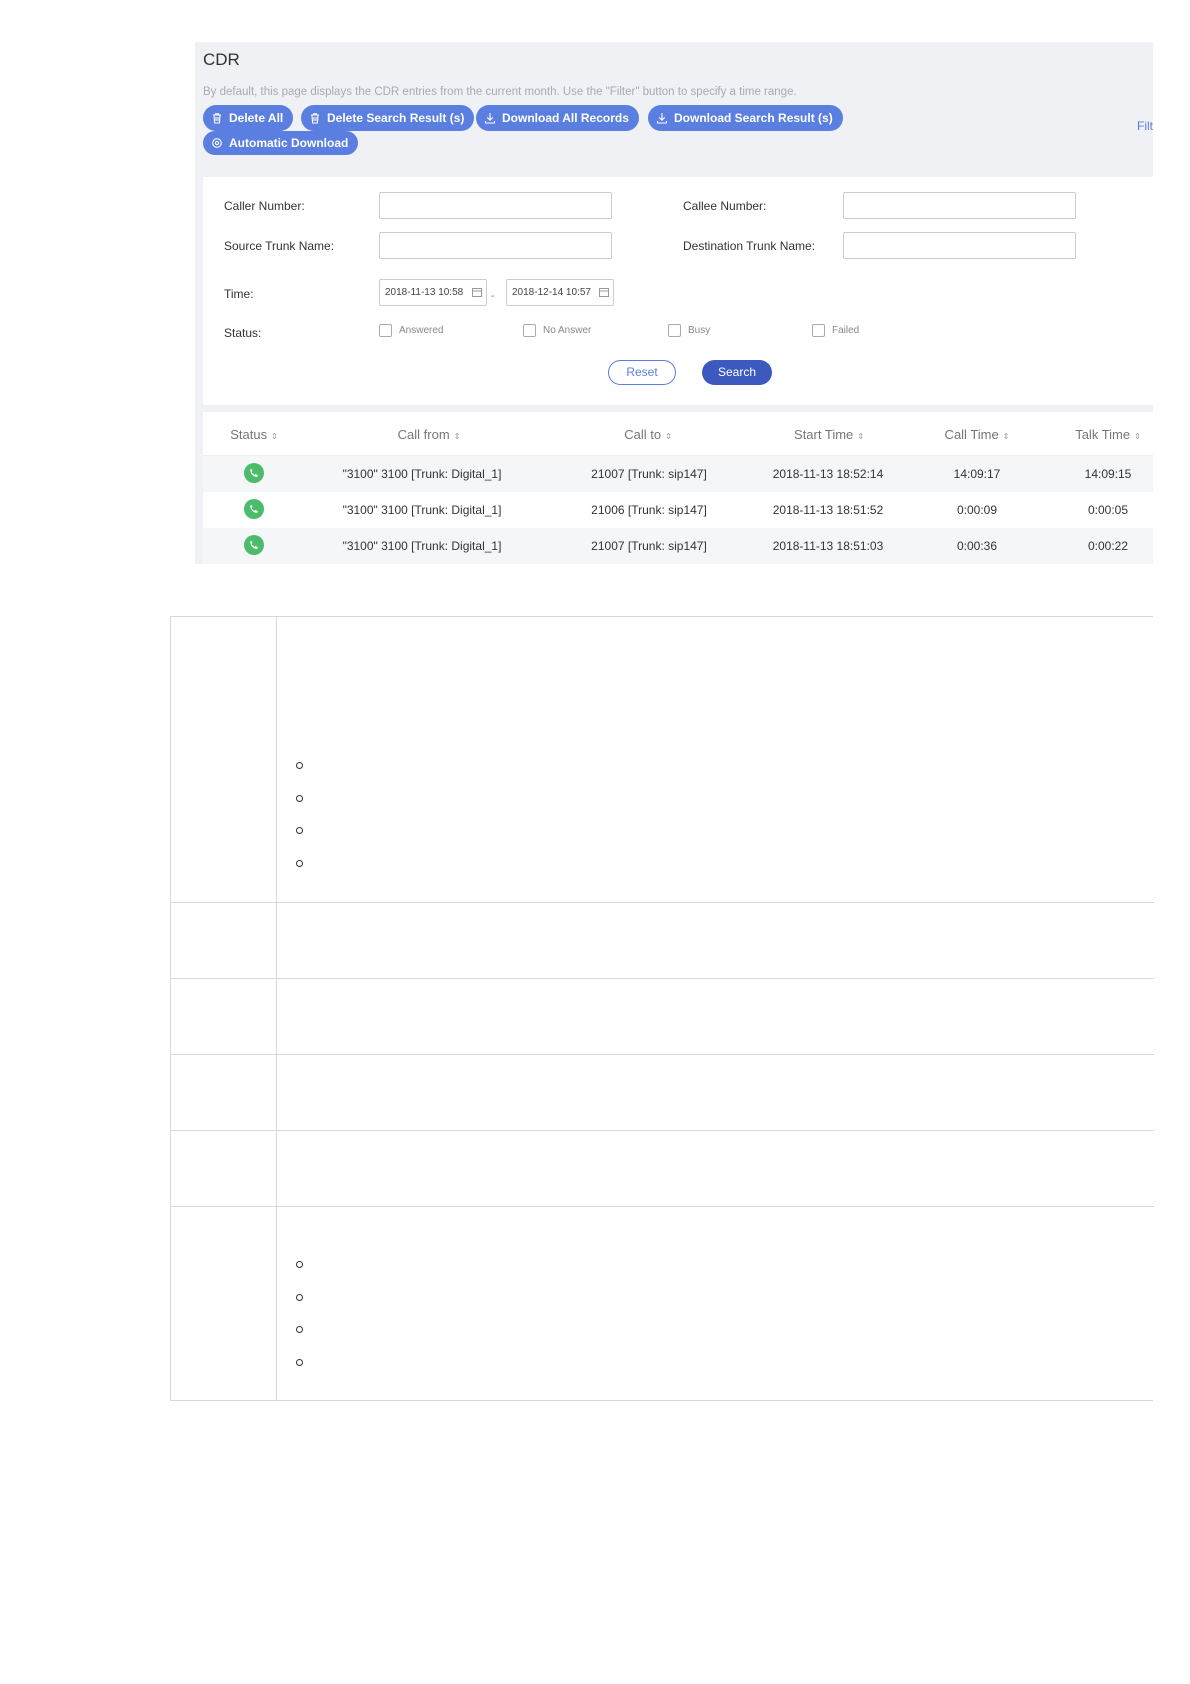 Image resolution: width=1190 pixels, height=1684 pixels. Describe the element at coordinates (551, 292) in the screenshot. I see `time-to-value: 2018-12-14 10:57` at that location.